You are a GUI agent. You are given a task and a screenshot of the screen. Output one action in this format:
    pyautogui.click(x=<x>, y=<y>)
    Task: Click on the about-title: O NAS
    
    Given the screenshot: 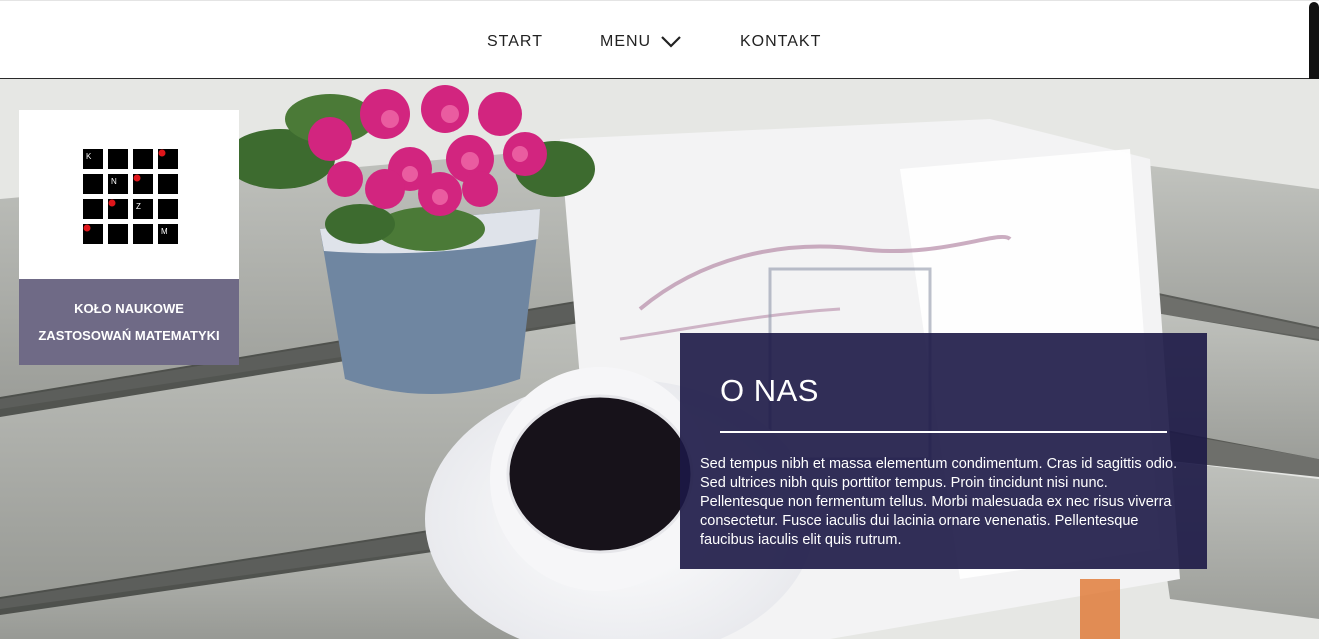 What is the action you would take?
    pyautogui.click(x=769, y=390)
    